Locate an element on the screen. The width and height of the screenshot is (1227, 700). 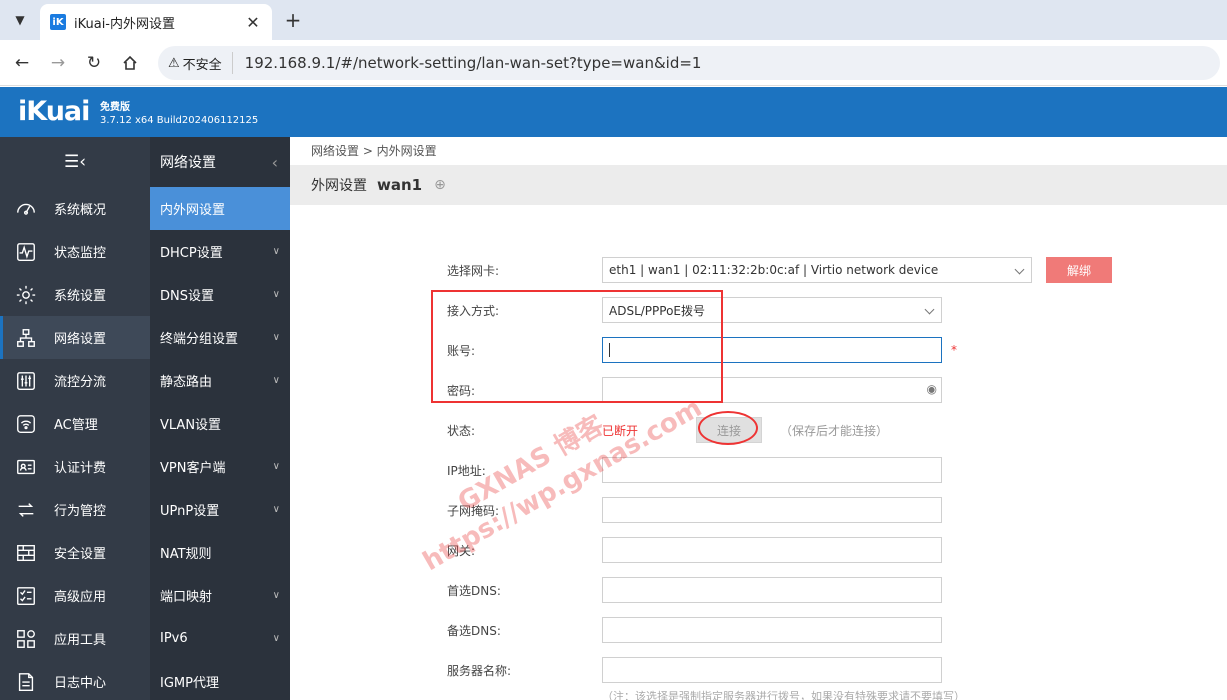
dns2-input is located at coordinates (772, 630).